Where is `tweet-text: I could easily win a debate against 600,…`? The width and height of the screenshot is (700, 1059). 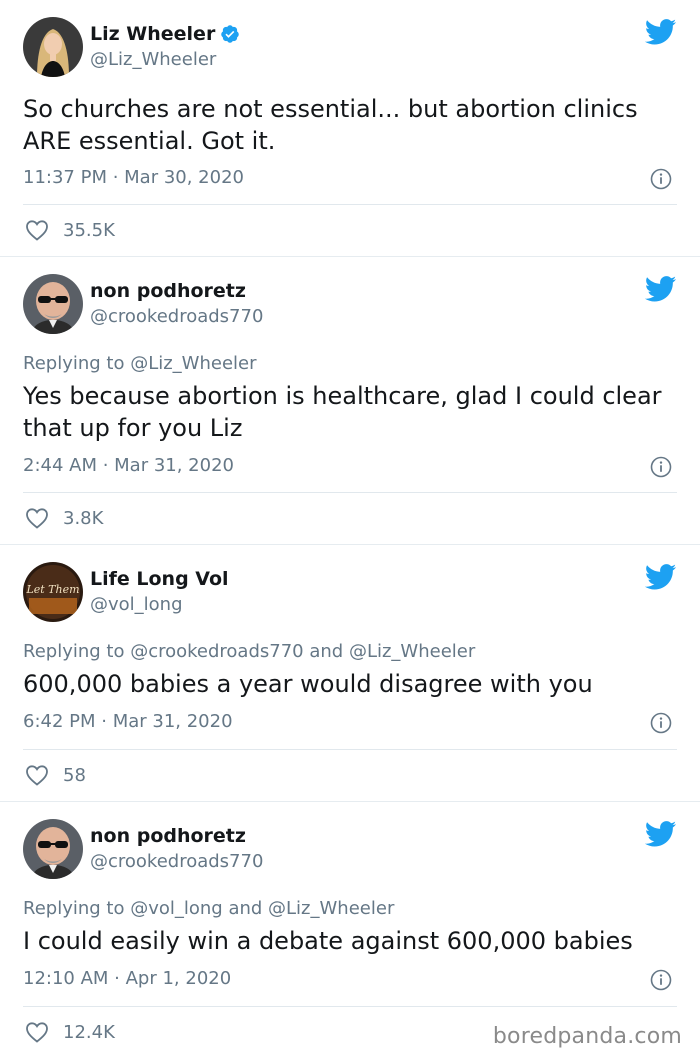 tweet-text: I could easily win a debate against 600,… is located at coordinates (328, 941).